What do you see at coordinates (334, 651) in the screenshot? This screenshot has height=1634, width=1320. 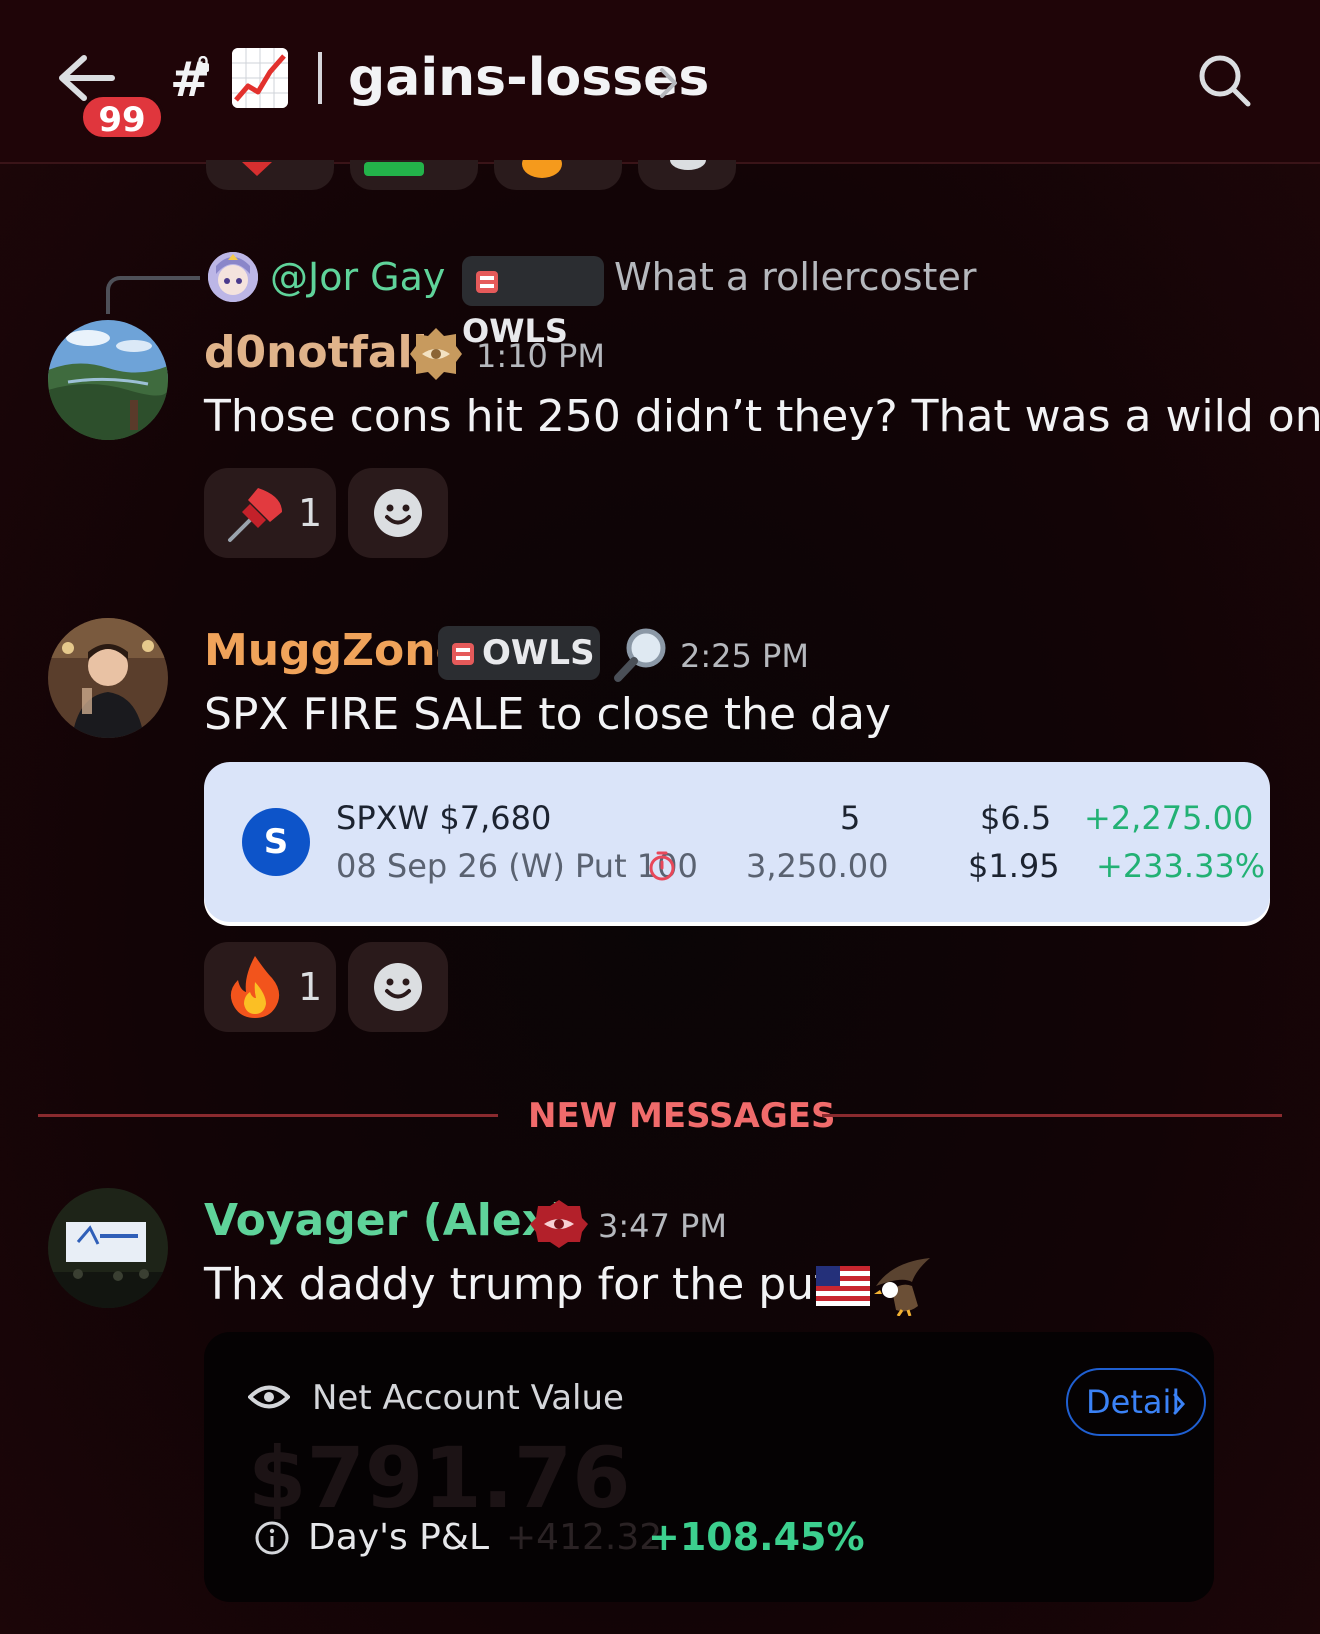 I see `username: MuggZone` at bounding box center [334, 651].